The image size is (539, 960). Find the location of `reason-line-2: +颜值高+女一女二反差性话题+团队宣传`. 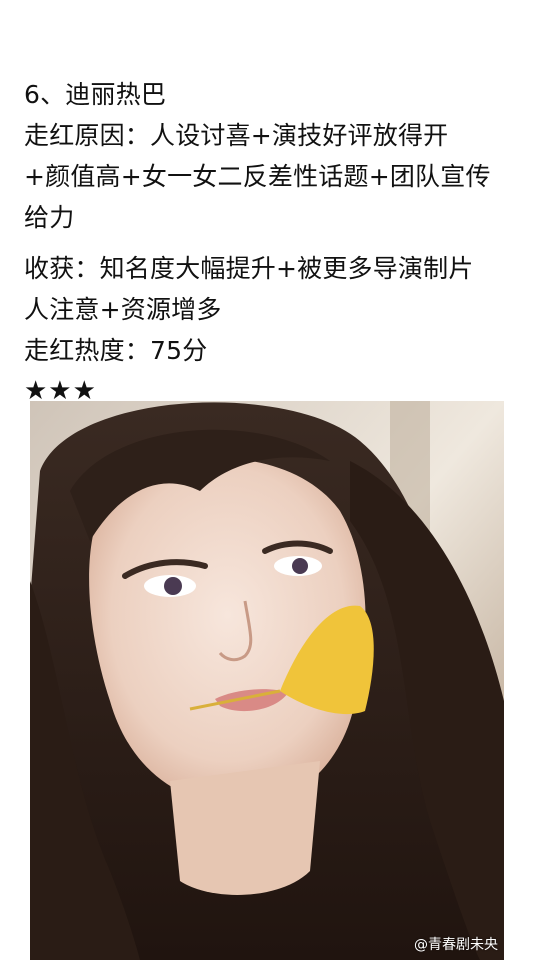

reason-line-2: +颜值高+女一女二反差性话题+团队宣传 is located at coordinates (257, 176).